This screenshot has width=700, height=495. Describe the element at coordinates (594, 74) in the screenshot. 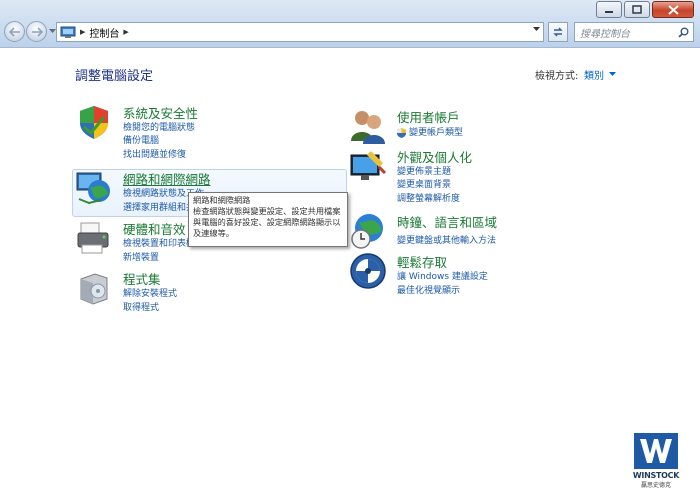

I see `view-by-value: 類別` at that location.